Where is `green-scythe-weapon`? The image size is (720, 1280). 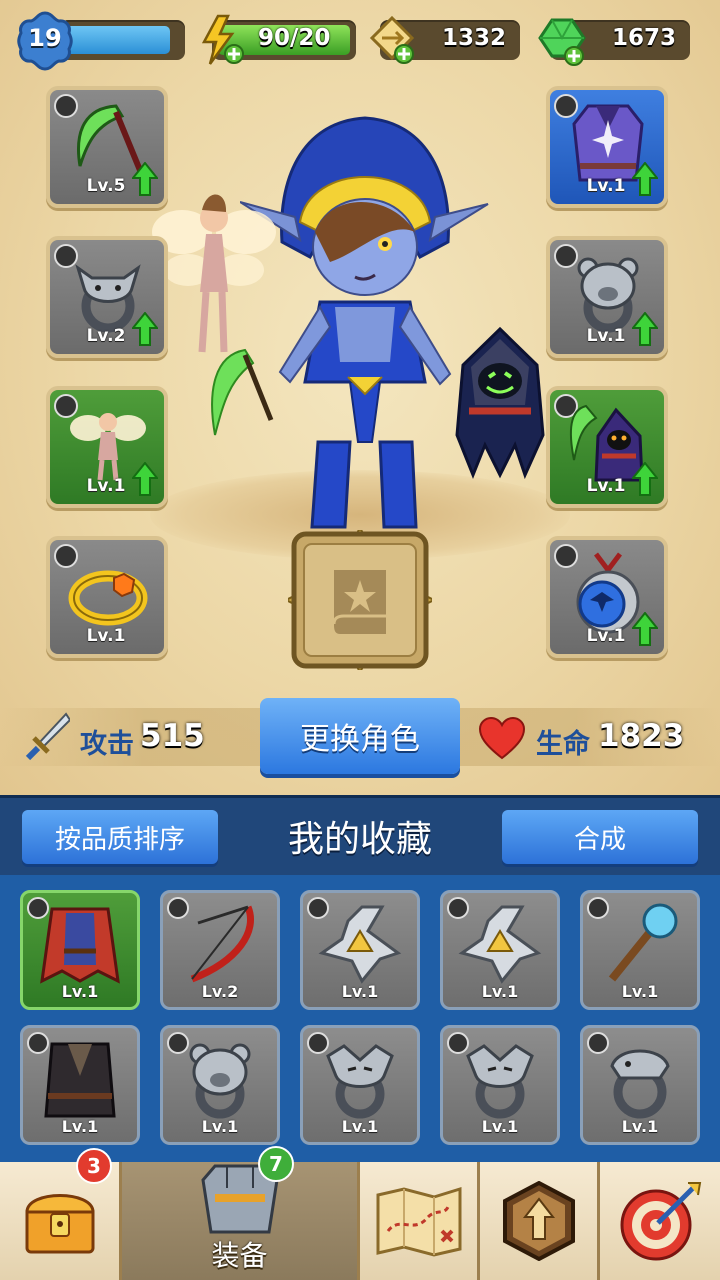
green-scythe-weapon is located at coordinates (242, 392).